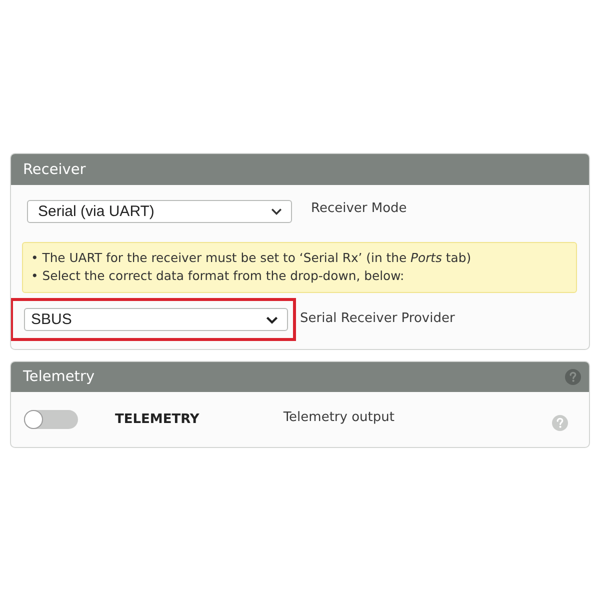 The image size is (600, 600). Describe the element at coordinates (156, 319) in the screenshot. I see `provider-select: SBUS` at that location.